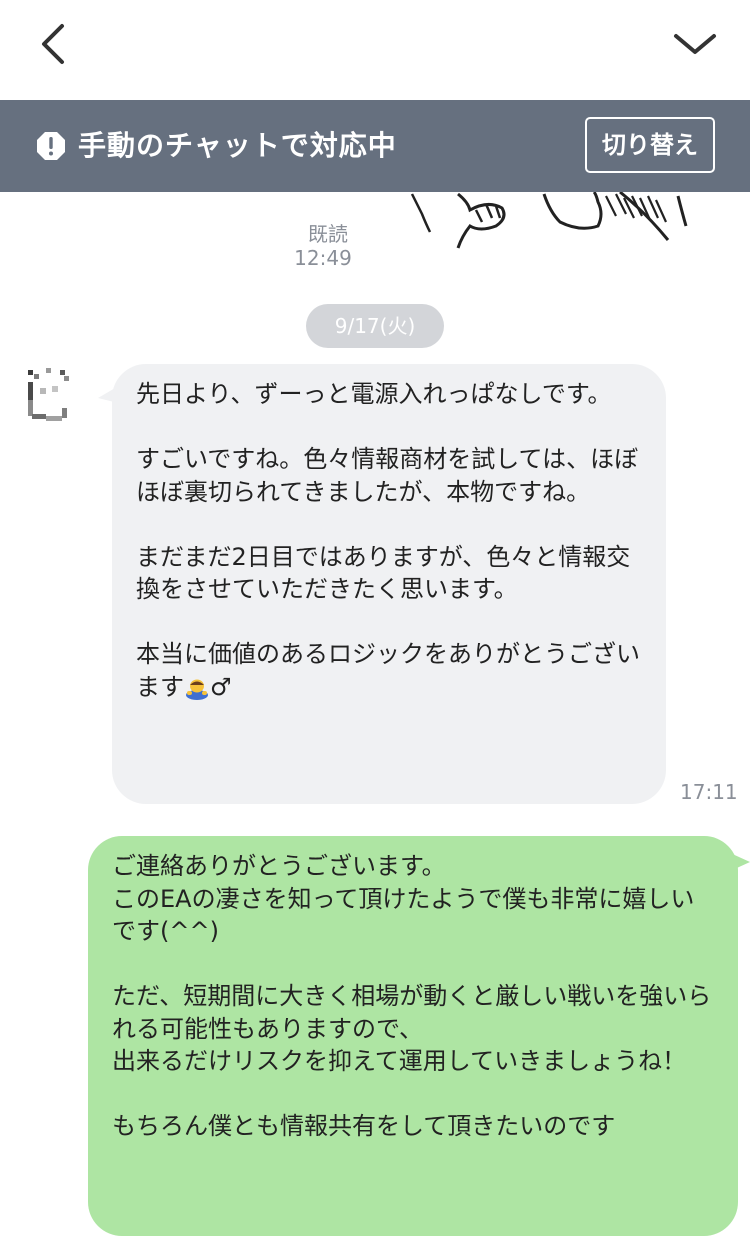 The image size is (750, 1236). I want to click on top-nav-bar, so click(375, 50).